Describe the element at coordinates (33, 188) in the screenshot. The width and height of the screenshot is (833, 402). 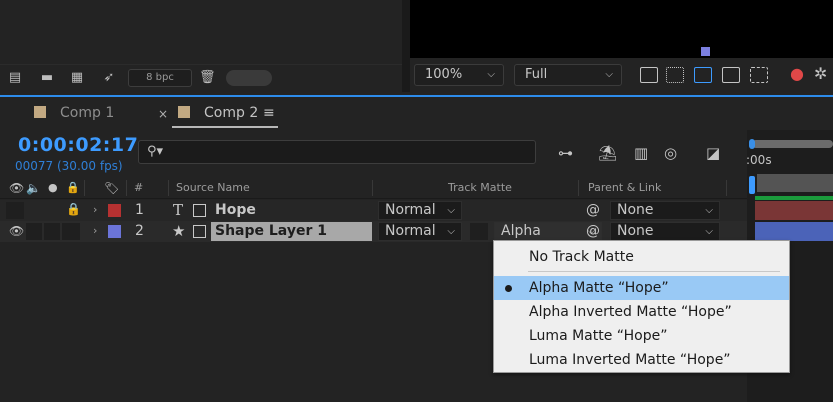
I see `speaker-icon: 🔈` at that location.